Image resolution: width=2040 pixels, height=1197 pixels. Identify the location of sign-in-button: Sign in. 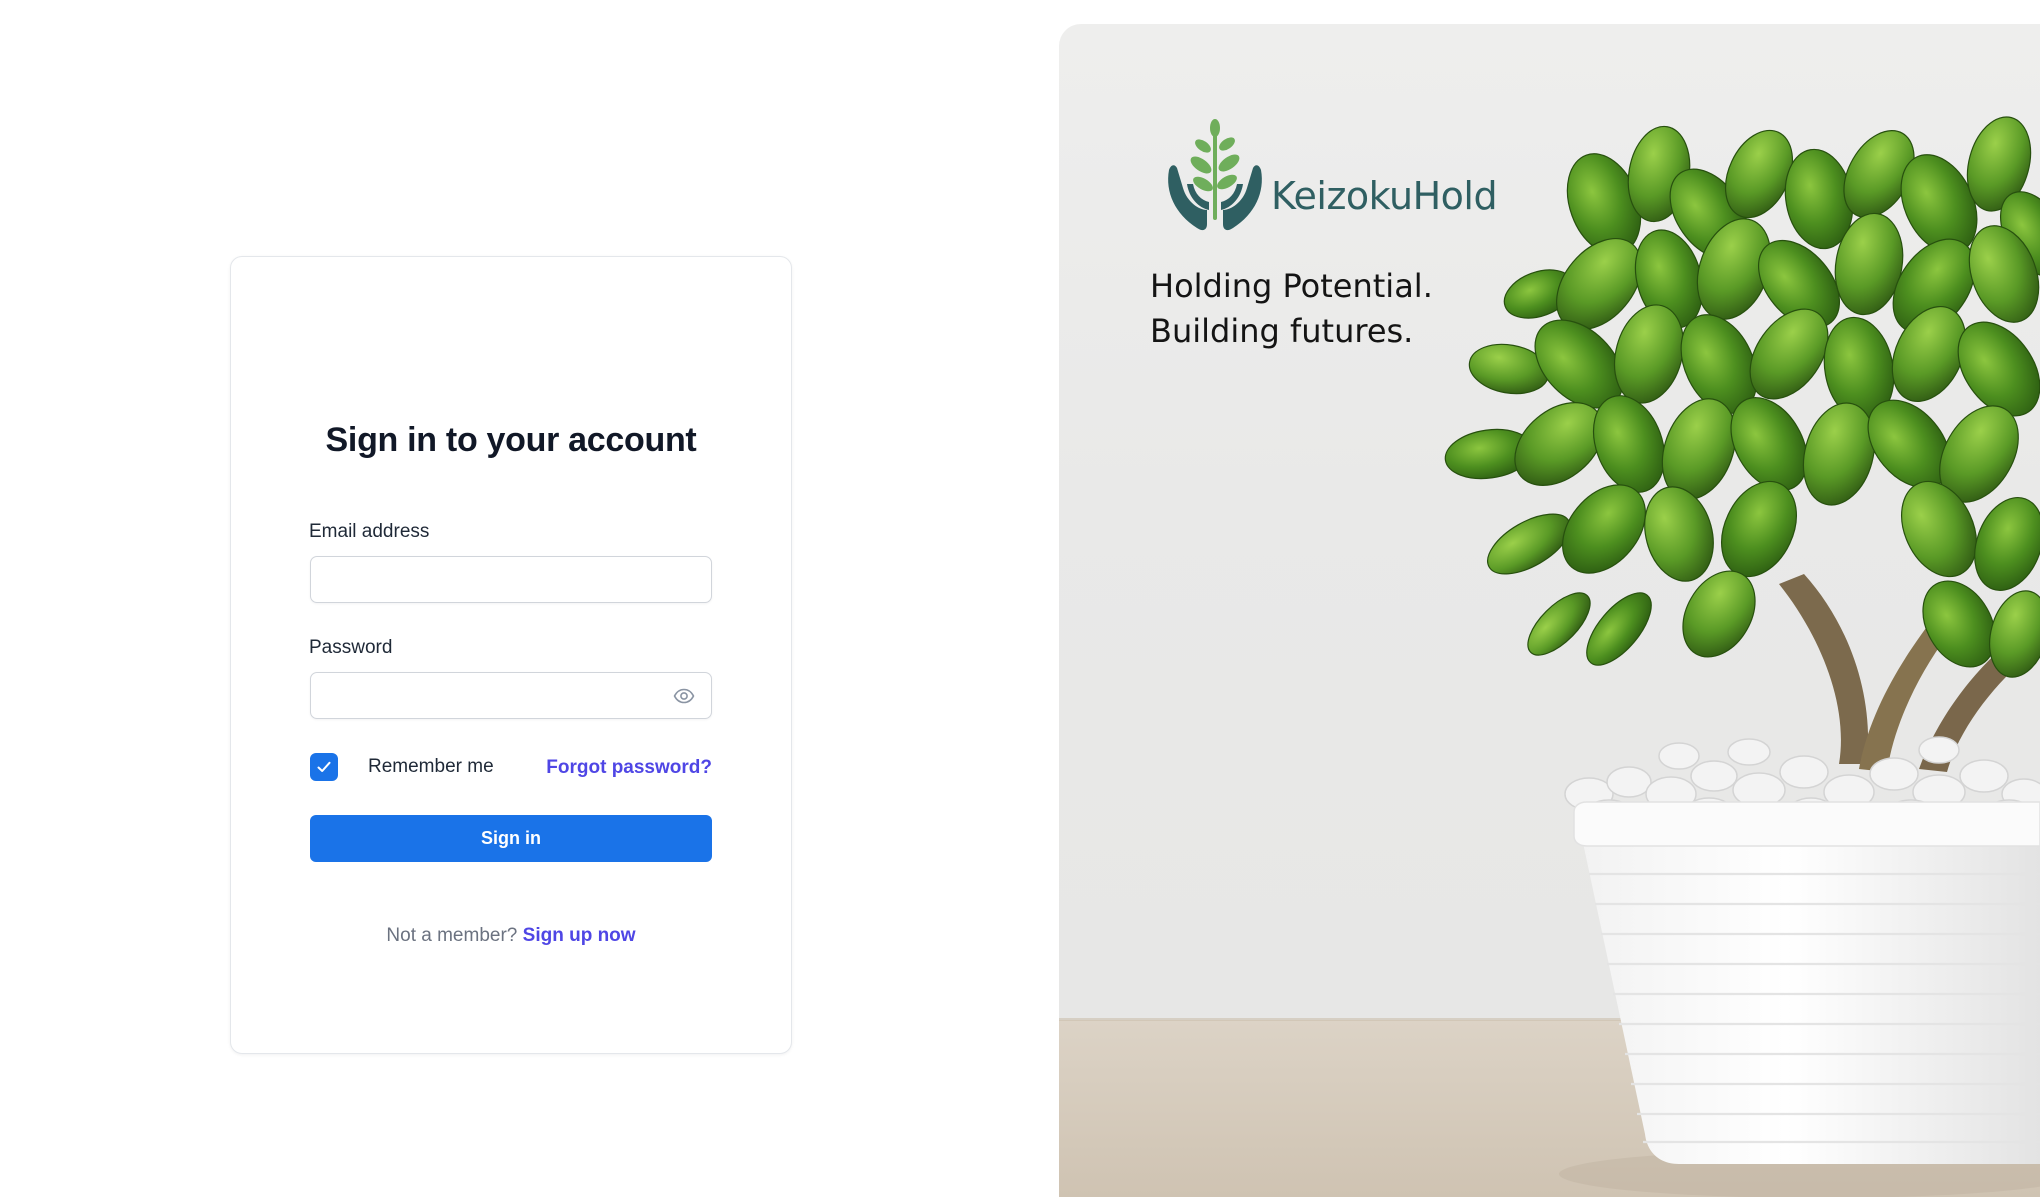
(511, 838).